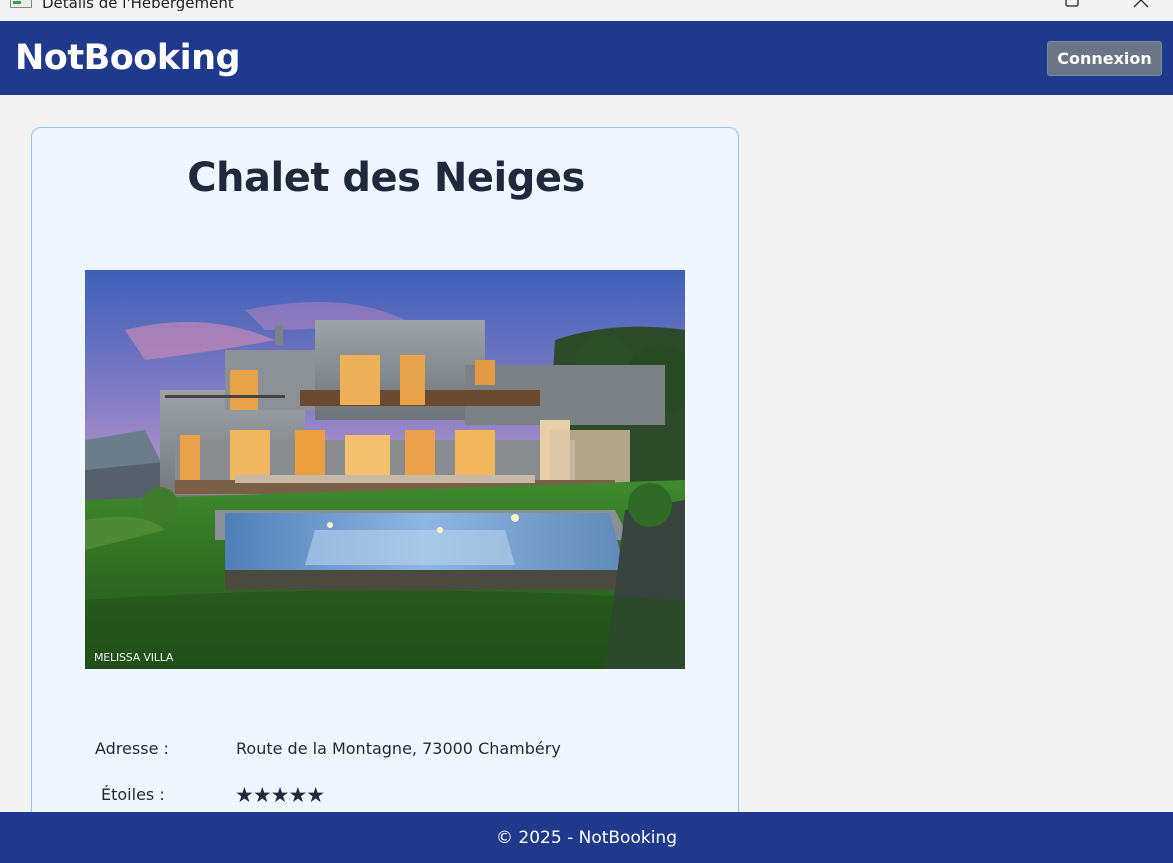 The width and height of the screenshot is (1173, 863). I want to click on address-value: Route de la Montagne, 73000 Chambéry, so click(398, 748).